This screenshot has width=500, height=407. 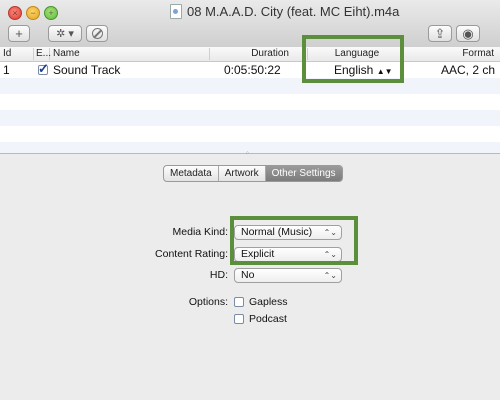 I want to click on track-enabled-checkbox, so click(x=43, y=69).